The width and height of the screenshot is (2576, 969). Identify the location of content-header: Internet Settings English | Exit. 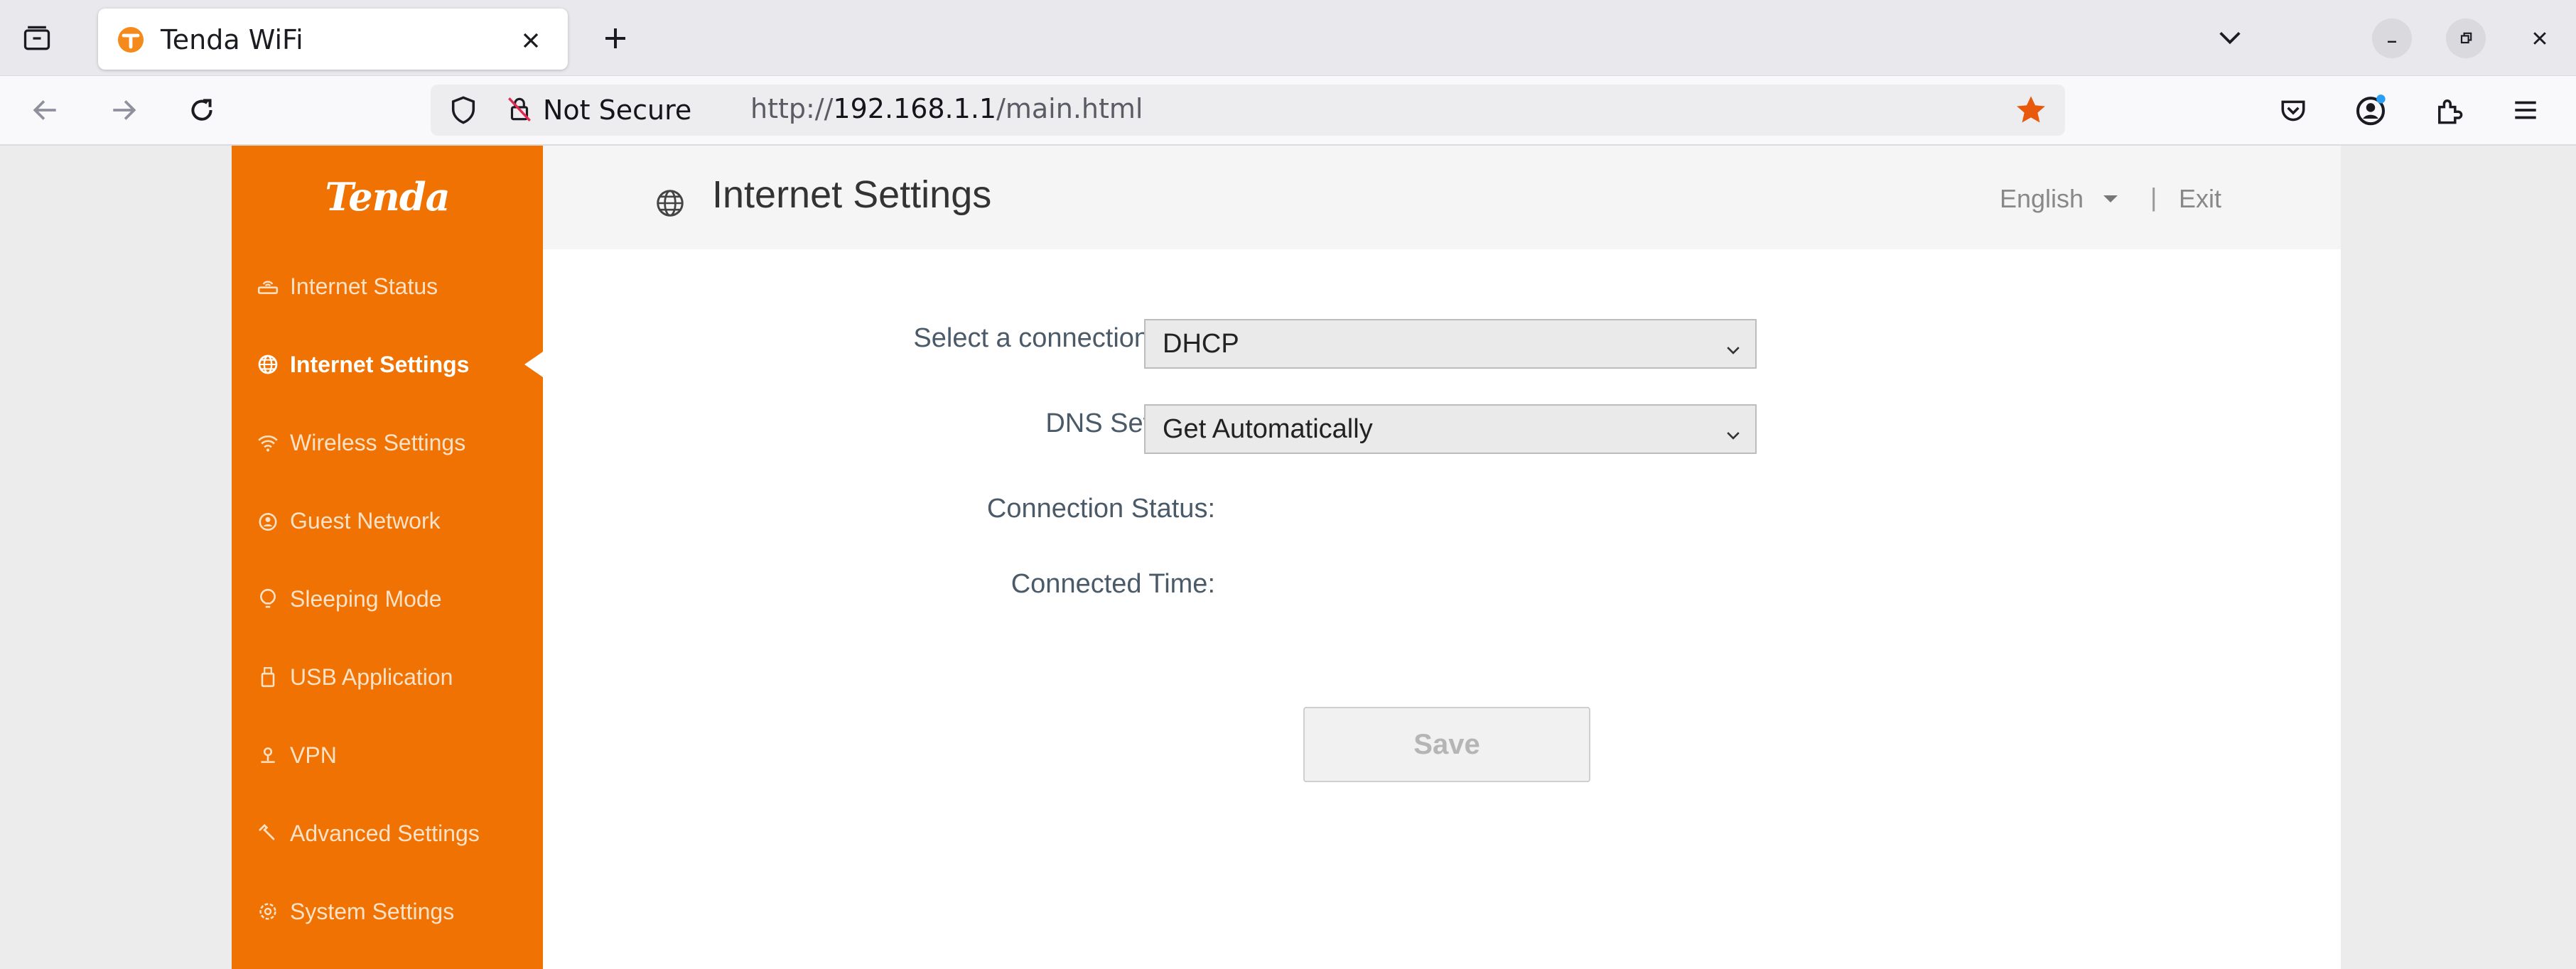
(1442, 197).